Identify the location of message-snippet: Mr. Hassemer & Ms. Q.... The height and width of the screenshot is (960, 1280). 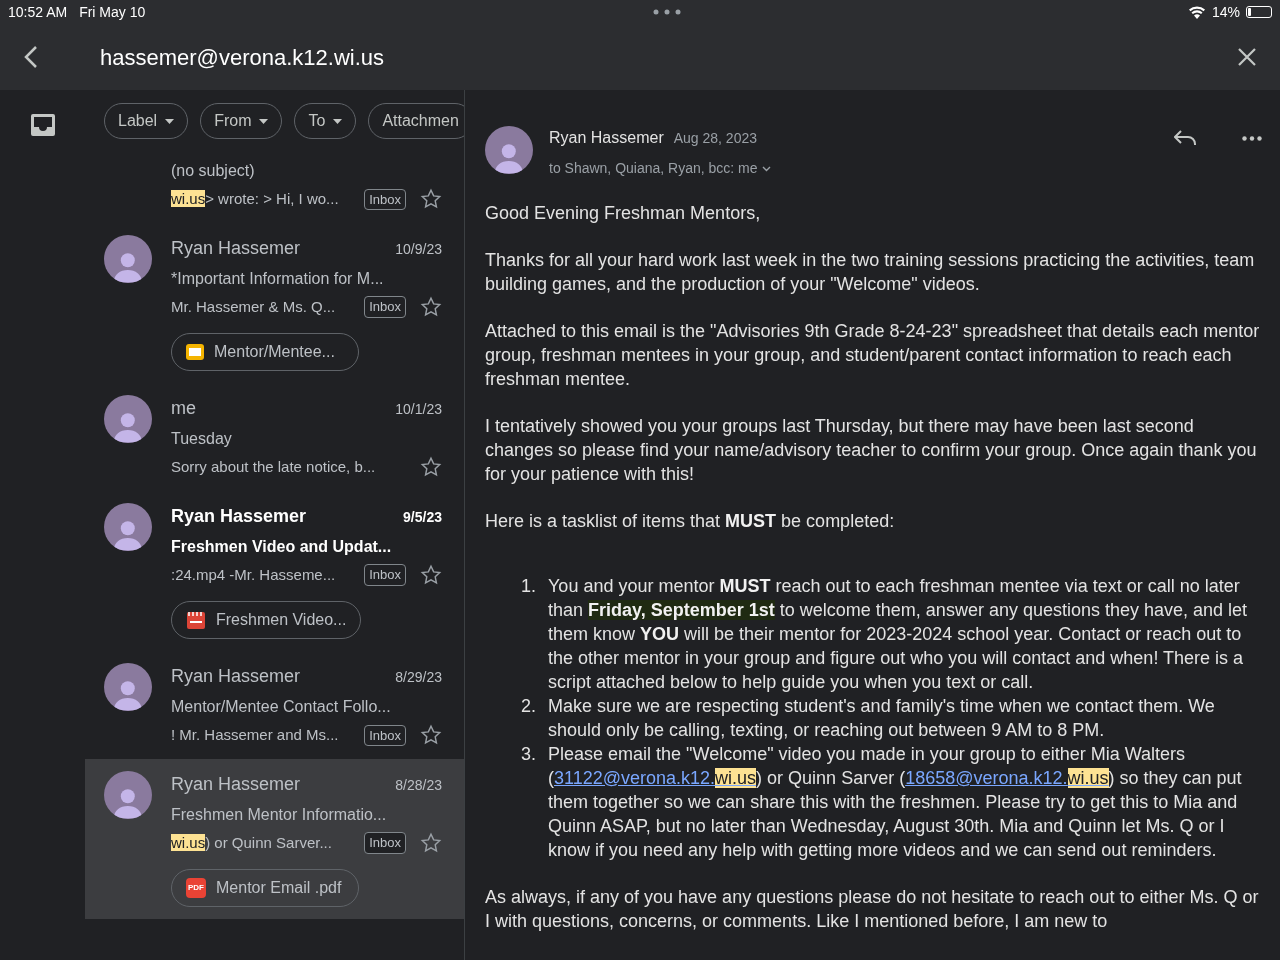
(253, 306).